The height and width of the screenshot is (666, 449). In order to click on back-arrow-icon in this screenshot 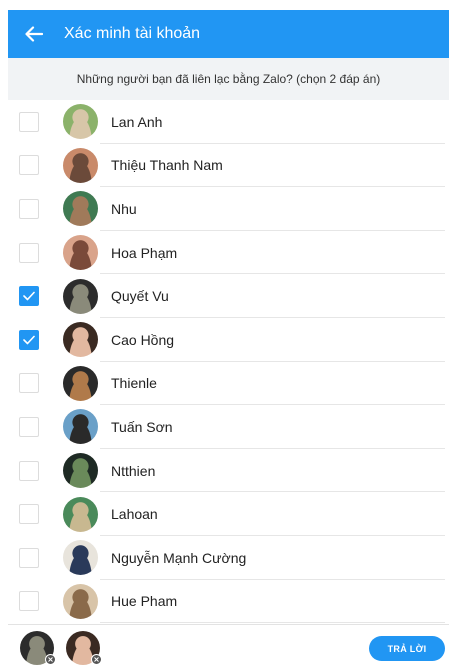, I will do `click(34, 34)`.